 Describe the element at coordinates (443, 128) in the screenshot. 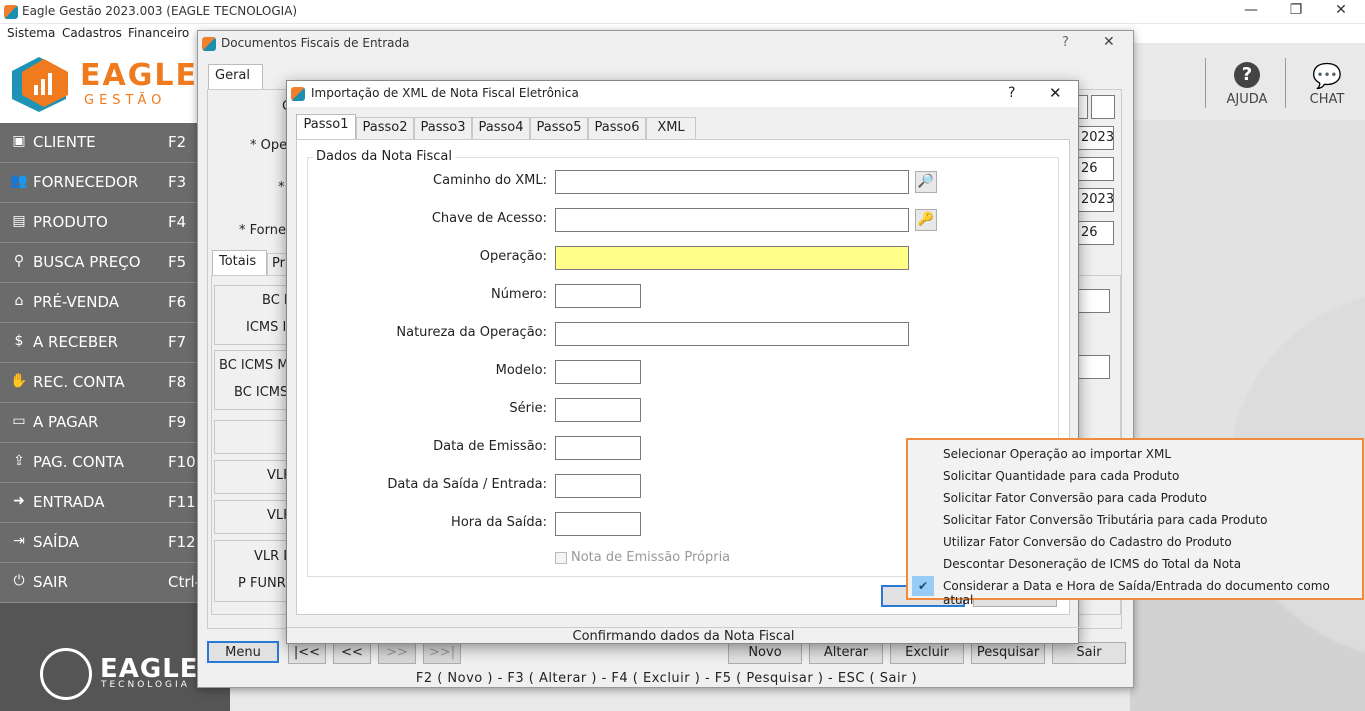

I see `tab-passo3: Passo3` at that location.